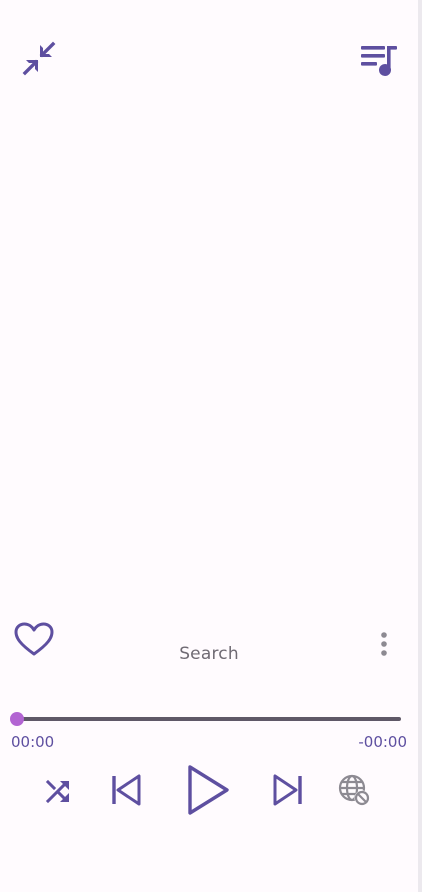 The width and height of the screenshot is (422, 892). I want to click on play-icon, so click(208, 790).